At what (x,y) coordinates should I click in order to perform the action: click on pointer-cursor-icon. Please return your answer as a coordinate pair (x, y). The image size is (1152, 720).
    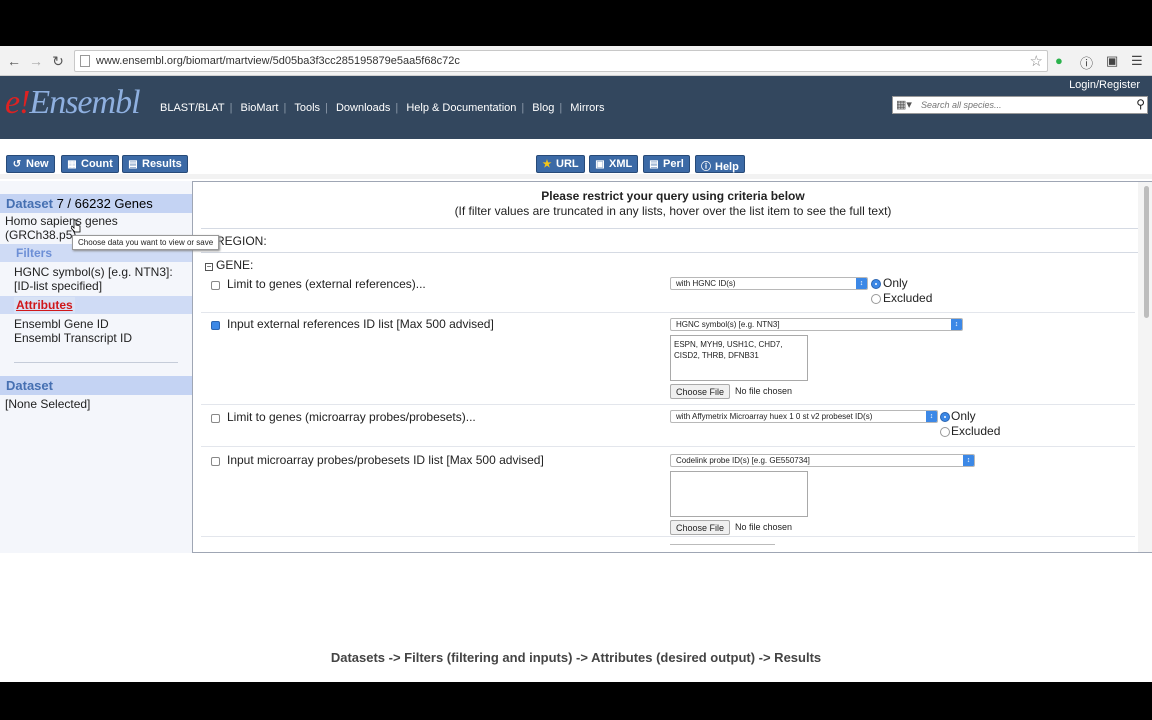
    Looking at the image, I should click on (76, 226).